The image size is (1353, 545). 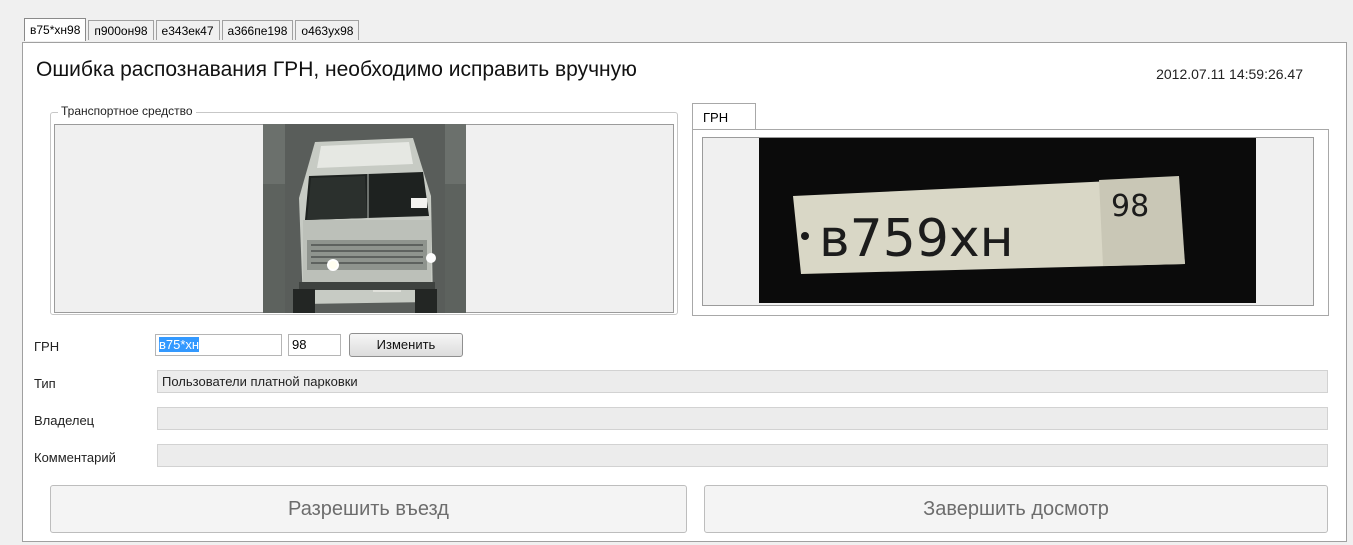 What do you see at coordinates (916, 239) in the screenshot?
I see `plate-photo-main-text: в759хн` at bounding box center [916, 239].